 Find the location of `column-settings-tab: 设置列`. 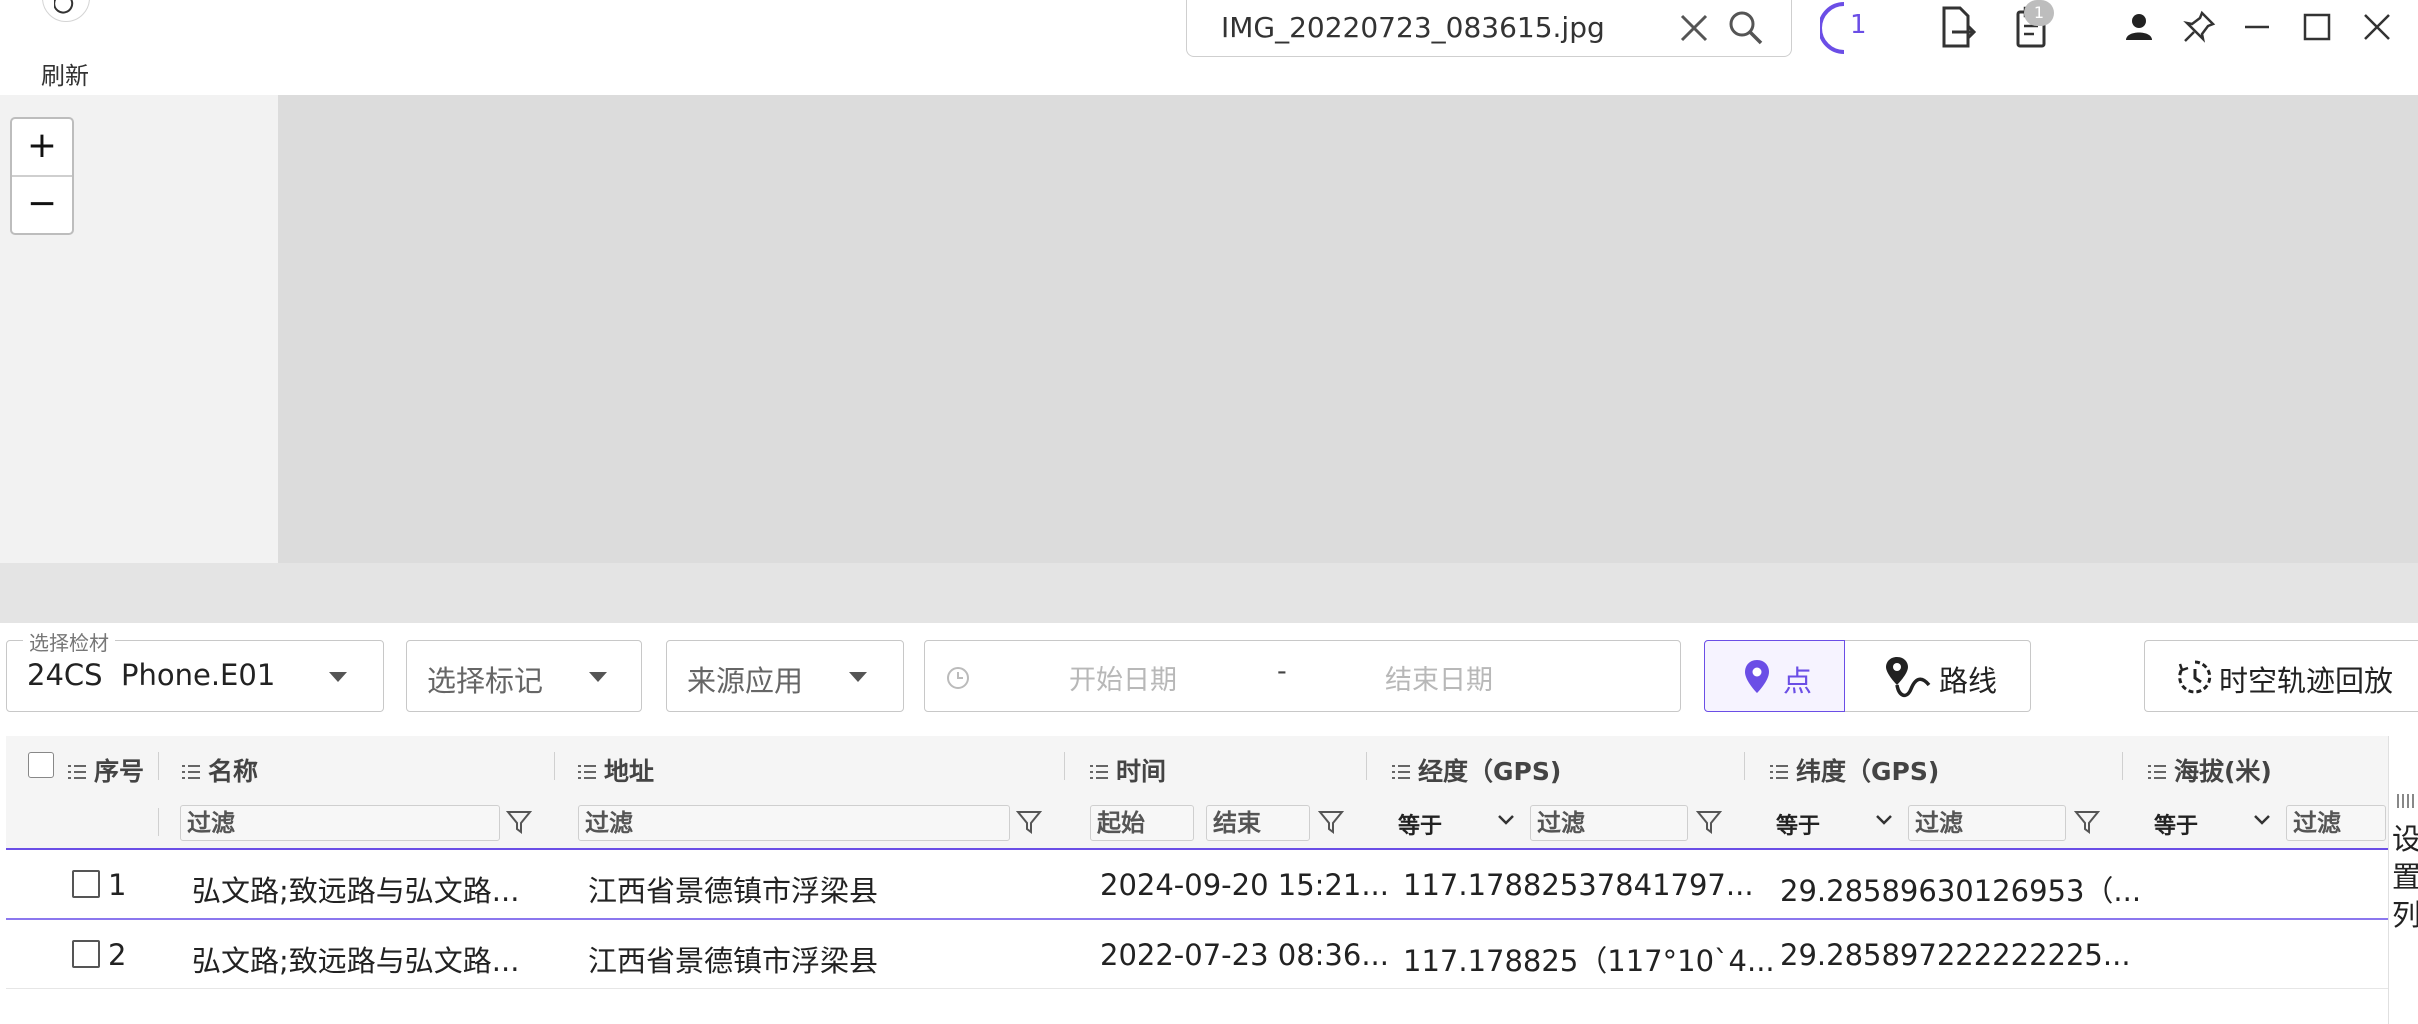

column-settings-tab: 设置列 is located at coordinates (2403, 880).